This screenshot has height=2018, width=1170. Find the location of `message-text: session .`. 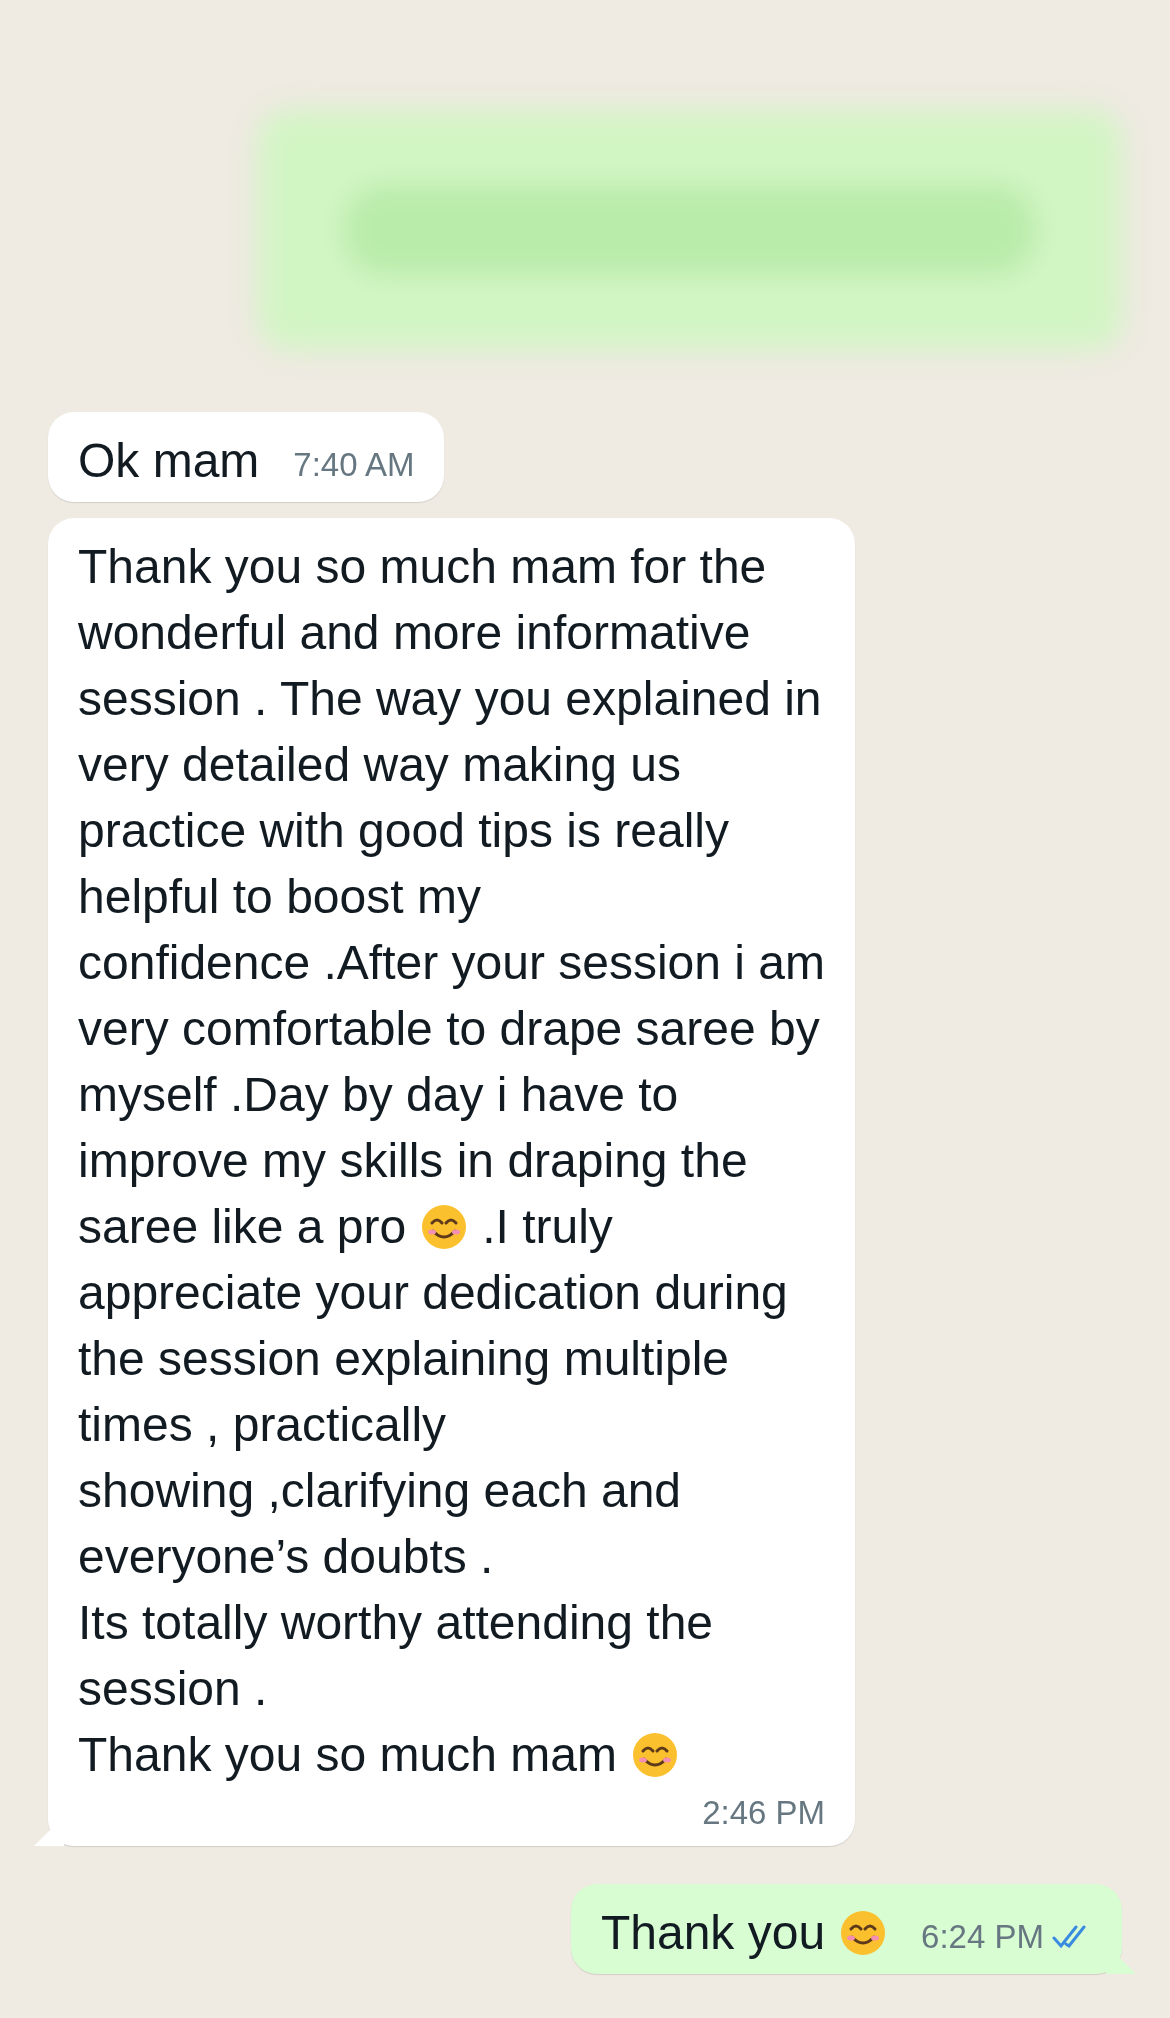

message-text: session . is located at coordinates (173, 1689).